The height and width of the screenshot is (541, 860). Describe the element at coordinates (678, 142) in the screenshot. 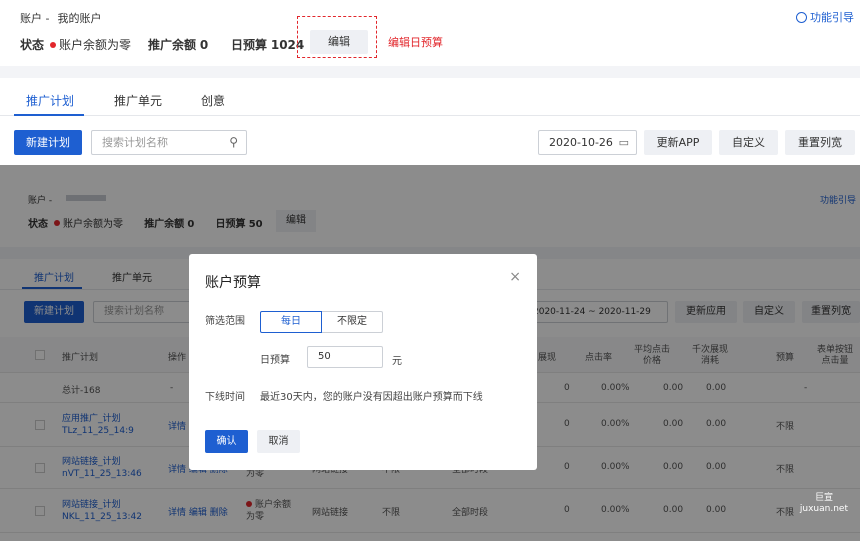

I see `update-app-button: 更新APP` at that location.